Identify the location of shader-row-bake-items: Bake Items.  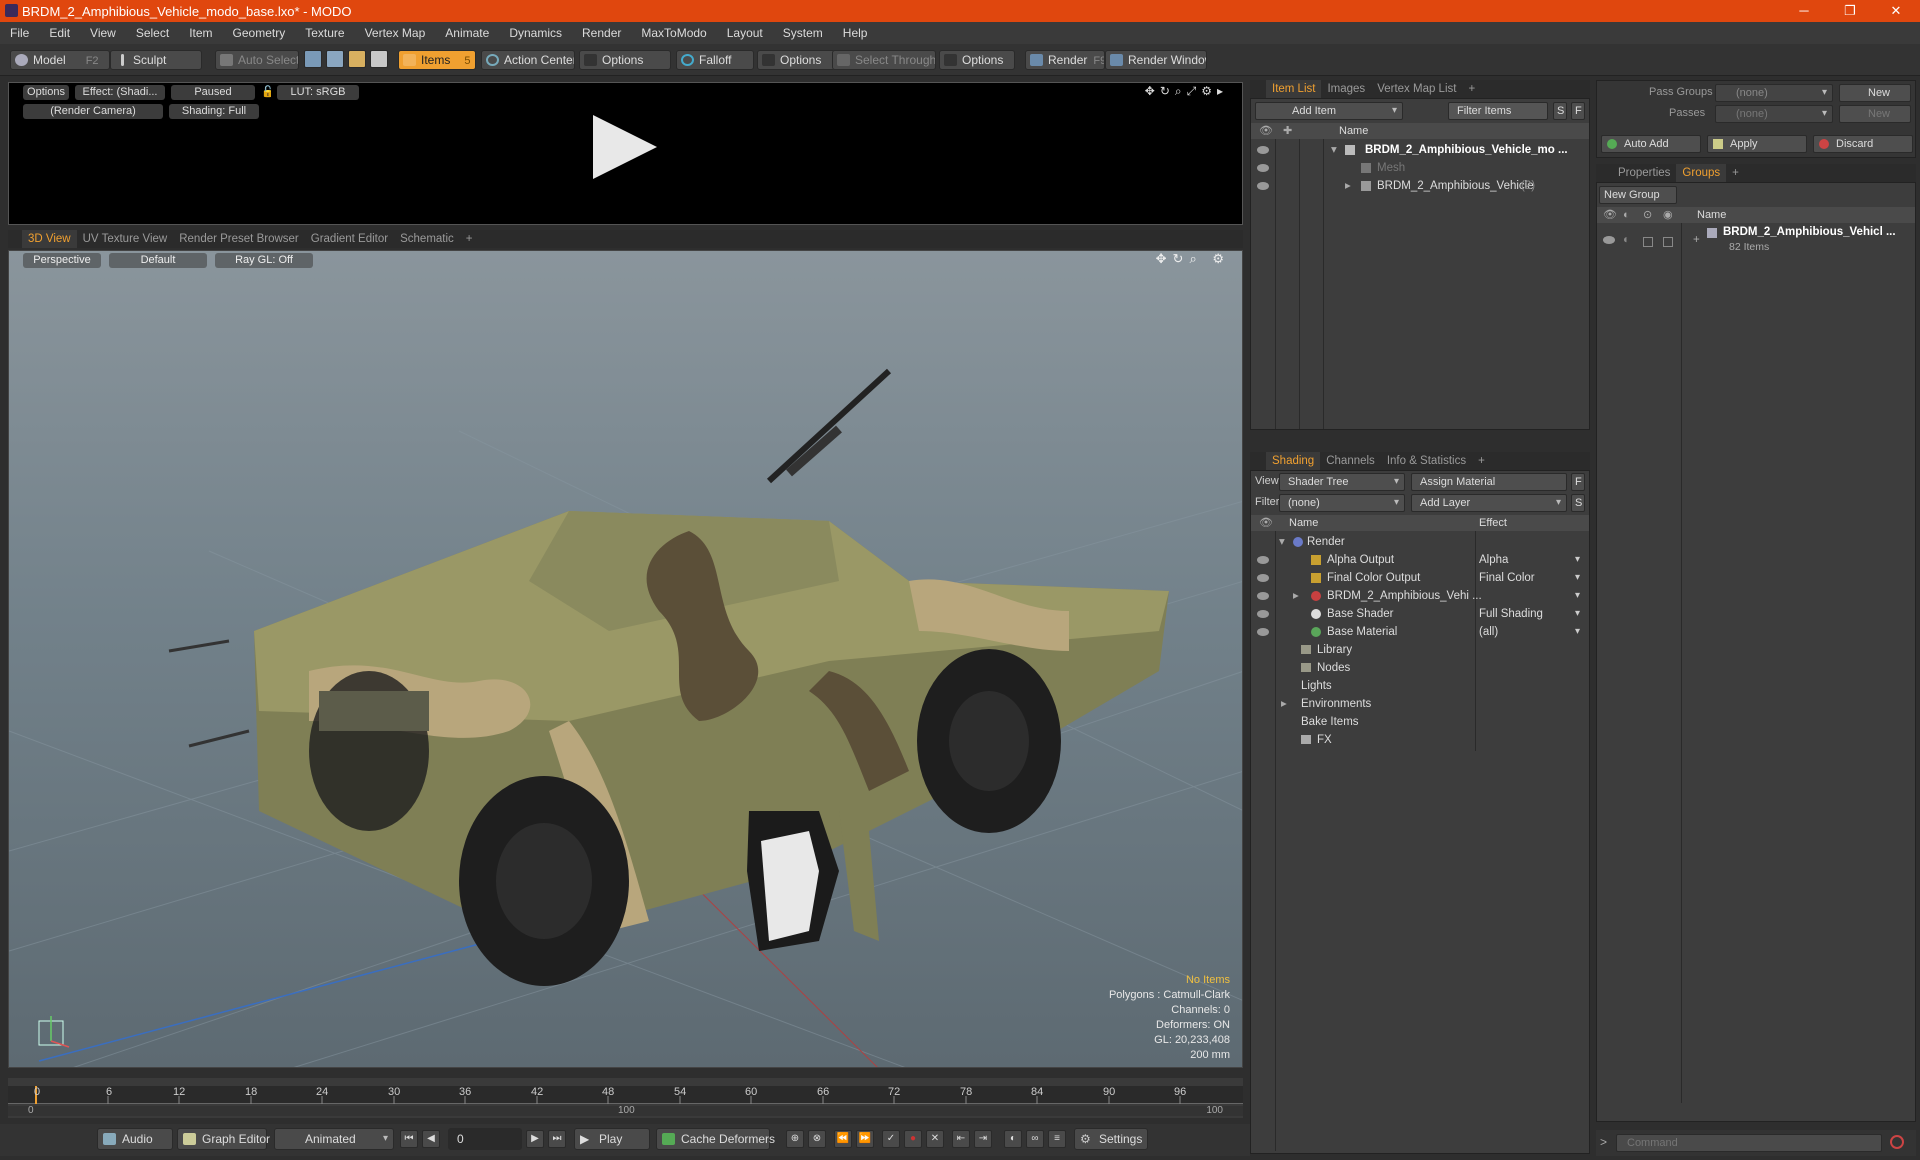
(1420, 722).